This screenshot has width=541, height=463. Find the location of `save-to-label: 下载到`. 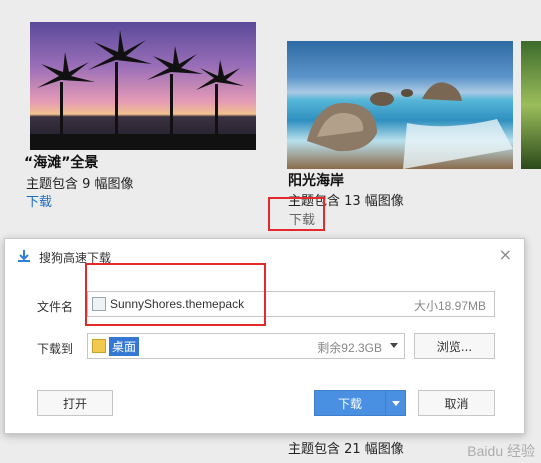

save-to-label: 下载到 is located at coordinates (55, 349).